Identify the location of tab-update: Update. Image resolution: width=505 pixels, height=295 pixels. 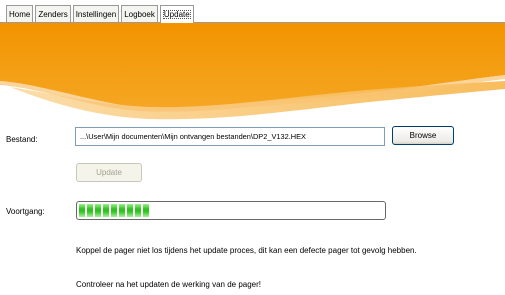
(176, 14).